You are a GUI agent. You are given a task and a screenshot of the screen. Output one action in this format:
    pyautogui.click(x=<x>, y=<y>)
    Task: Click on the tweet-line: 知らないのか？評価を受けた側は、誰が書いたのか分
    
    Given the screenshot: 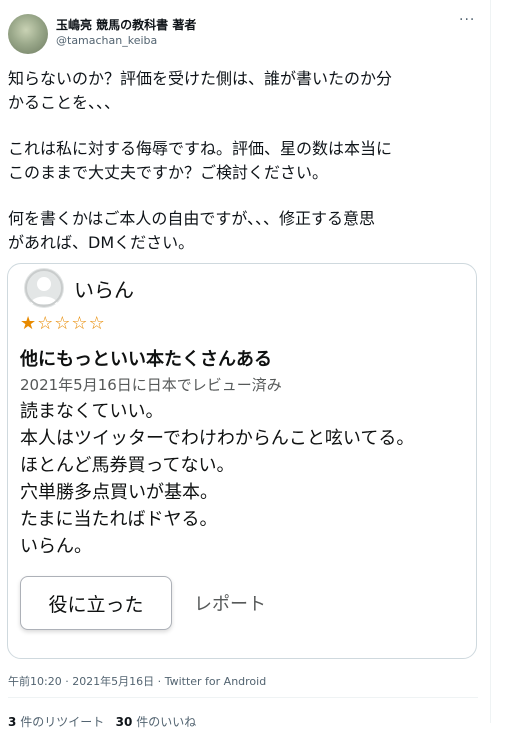 What is the action you would take?
    pyautogui.click(x=200, y=78)
    